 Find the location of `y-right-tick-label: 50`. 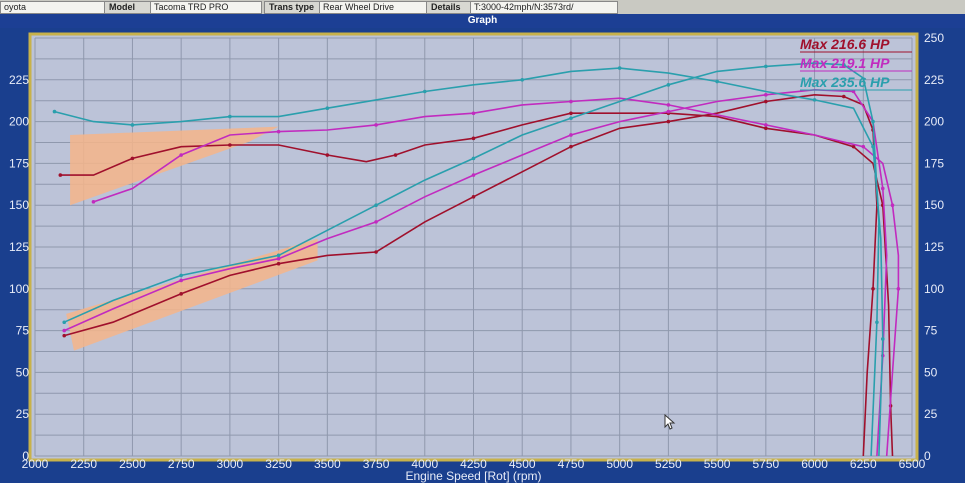

y-right-tick-label: 50 is located at coordinates (931, 372).